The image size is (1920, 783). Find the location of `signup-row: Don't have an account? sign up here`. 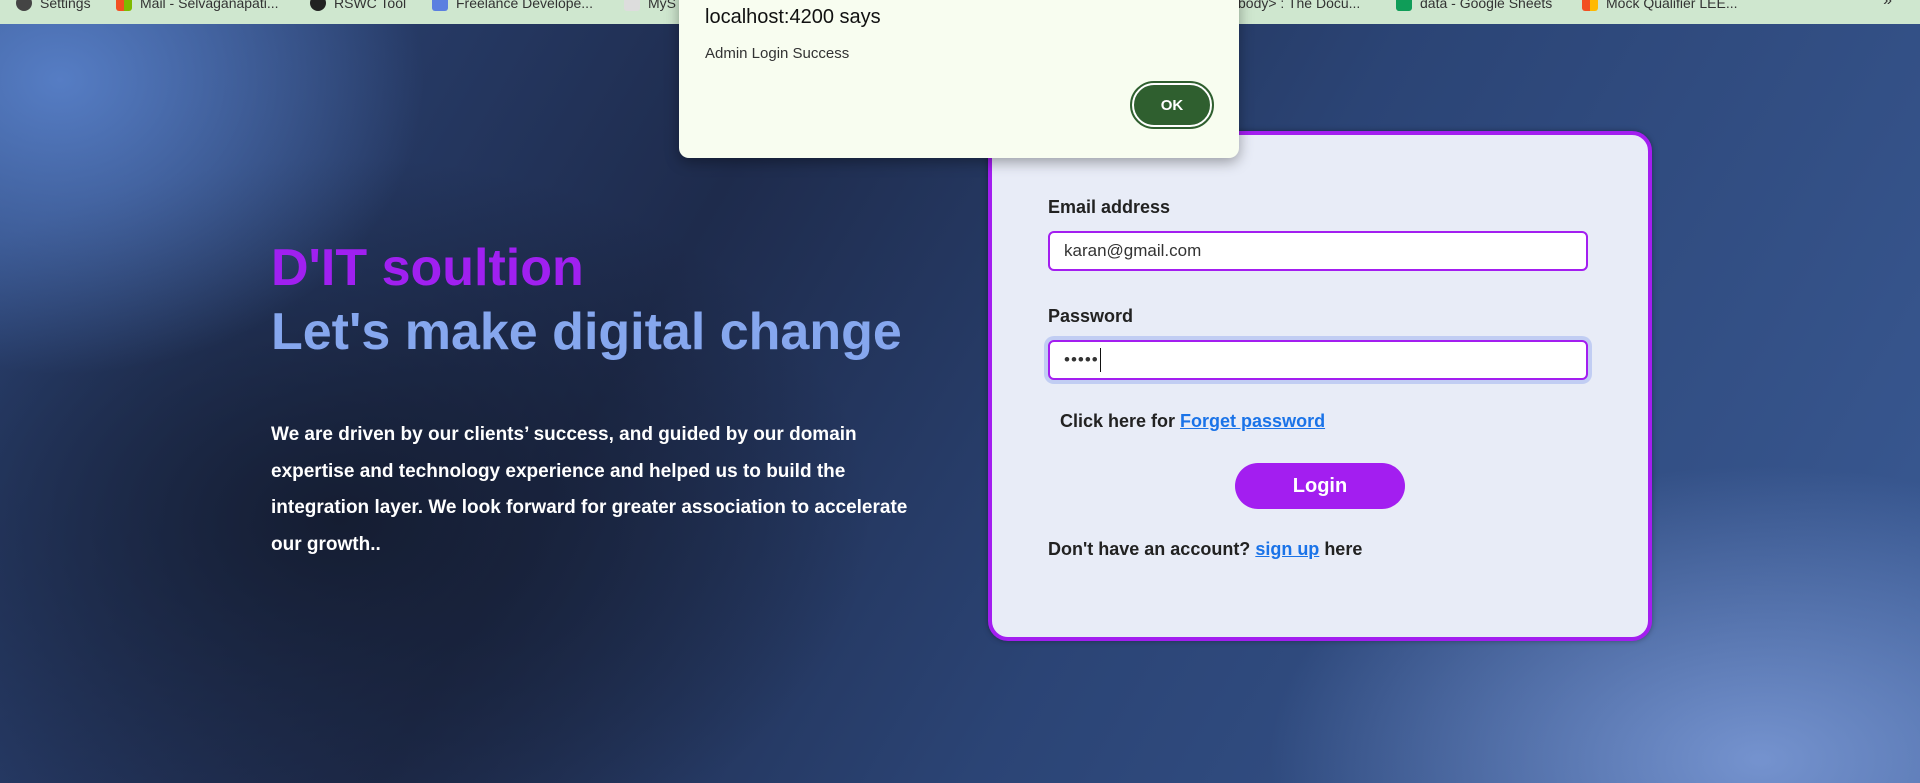

signup-row: Don't have an account? sign up here is located at coordinates (1205, 549).